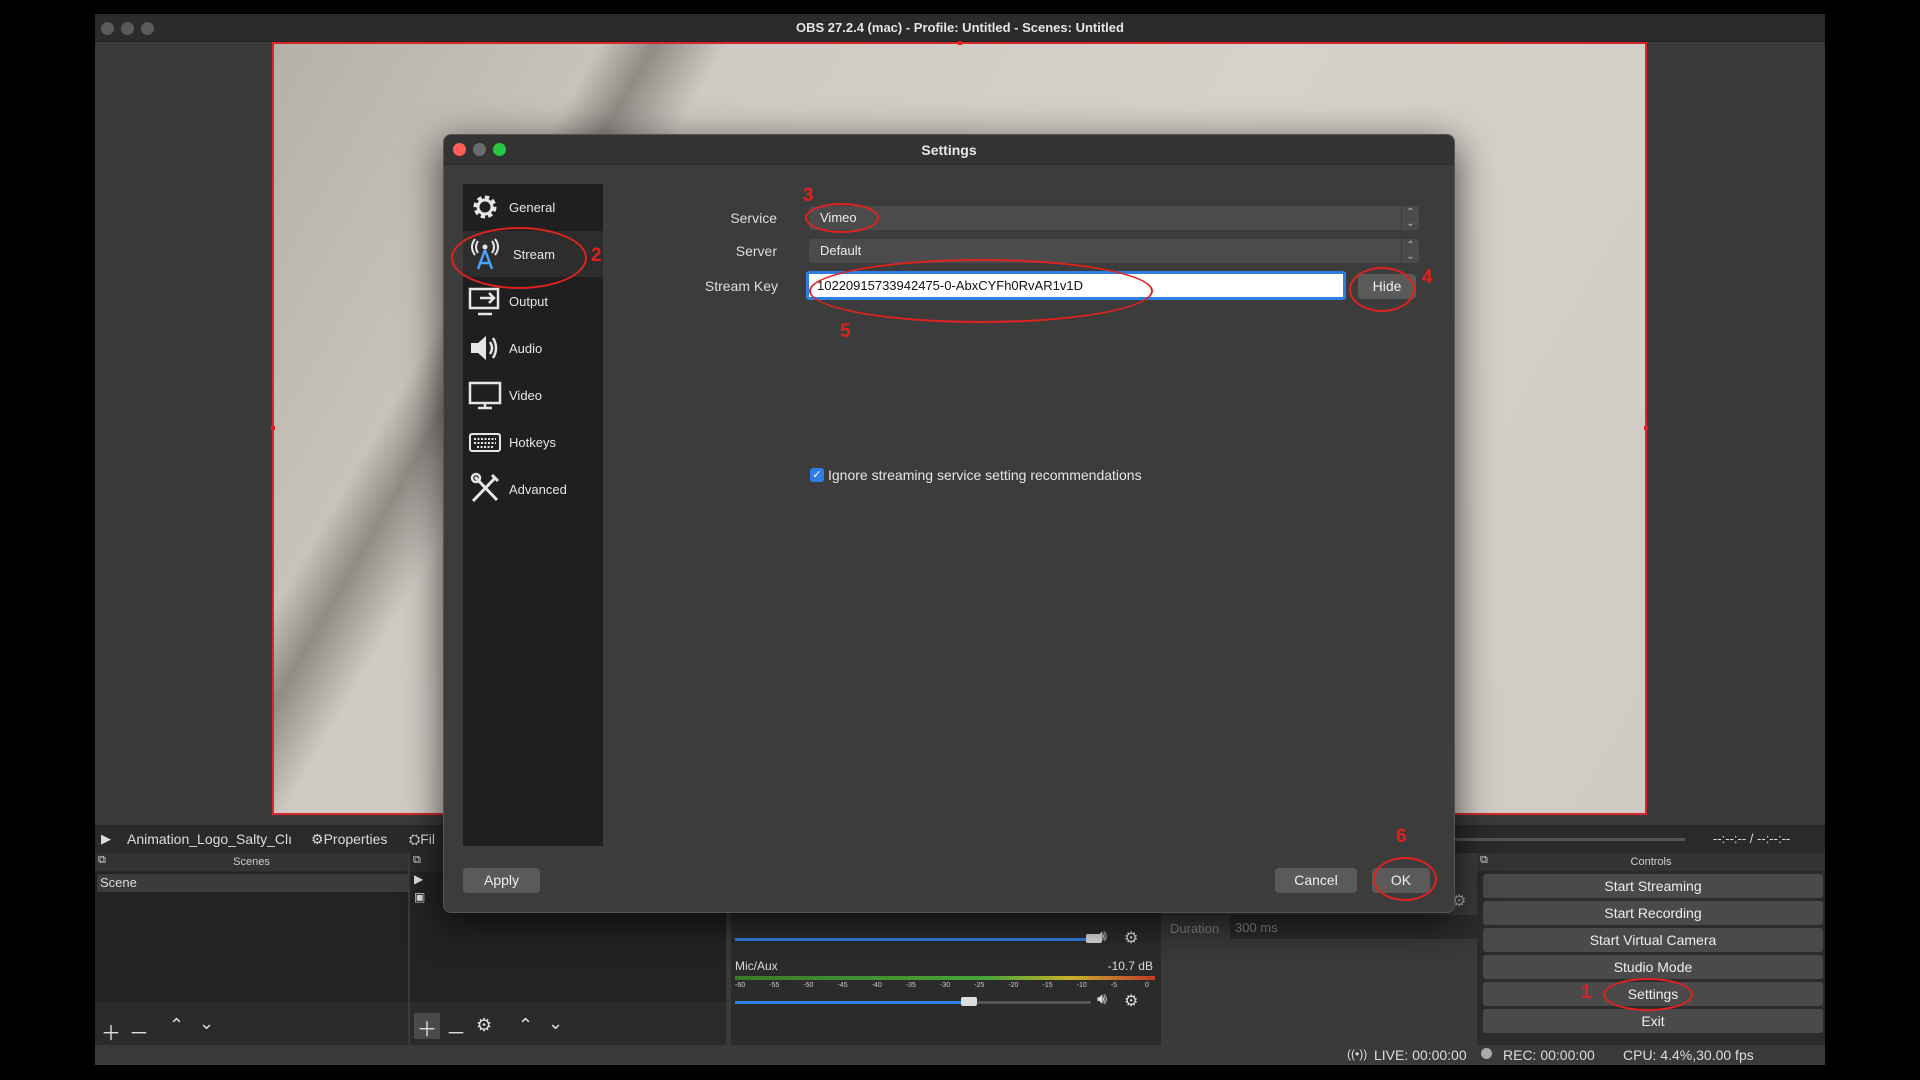 Image resolution: width=1920 pixels, height=1080 pixels. Describe the element at coordinates (1114, 985) in the screenshot. I see `meter-tick-label: -5` at that location.